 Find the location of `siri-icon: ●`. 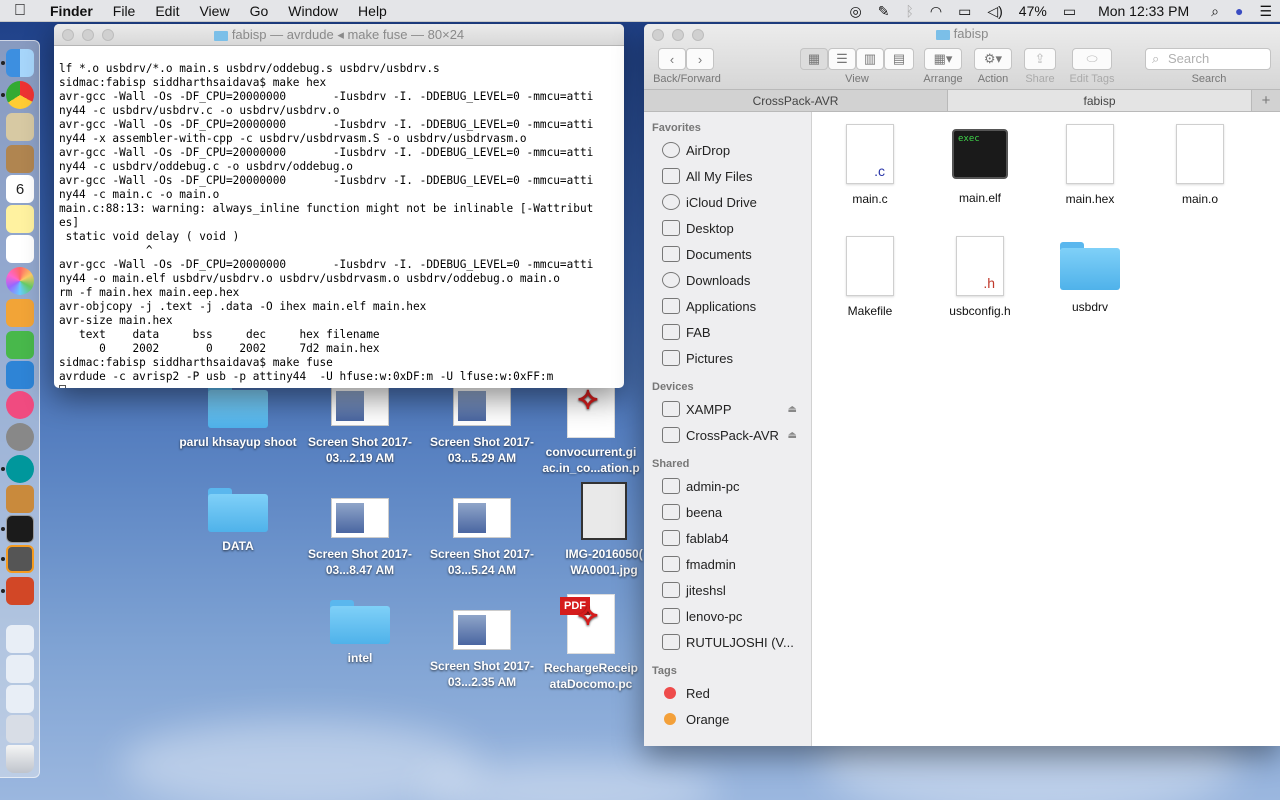

siri-icon: ● is located at coordinates (1239, 11).